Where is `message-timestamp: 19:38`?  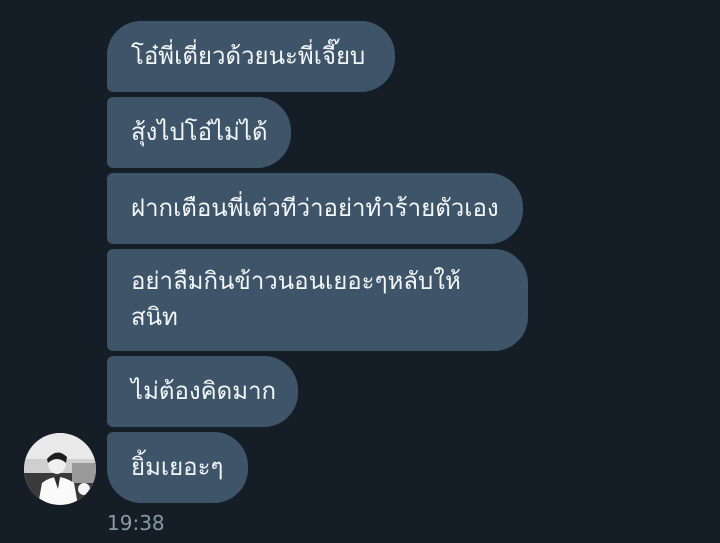
message-timestamp: 19:38 is located at coordinates (136, 523).